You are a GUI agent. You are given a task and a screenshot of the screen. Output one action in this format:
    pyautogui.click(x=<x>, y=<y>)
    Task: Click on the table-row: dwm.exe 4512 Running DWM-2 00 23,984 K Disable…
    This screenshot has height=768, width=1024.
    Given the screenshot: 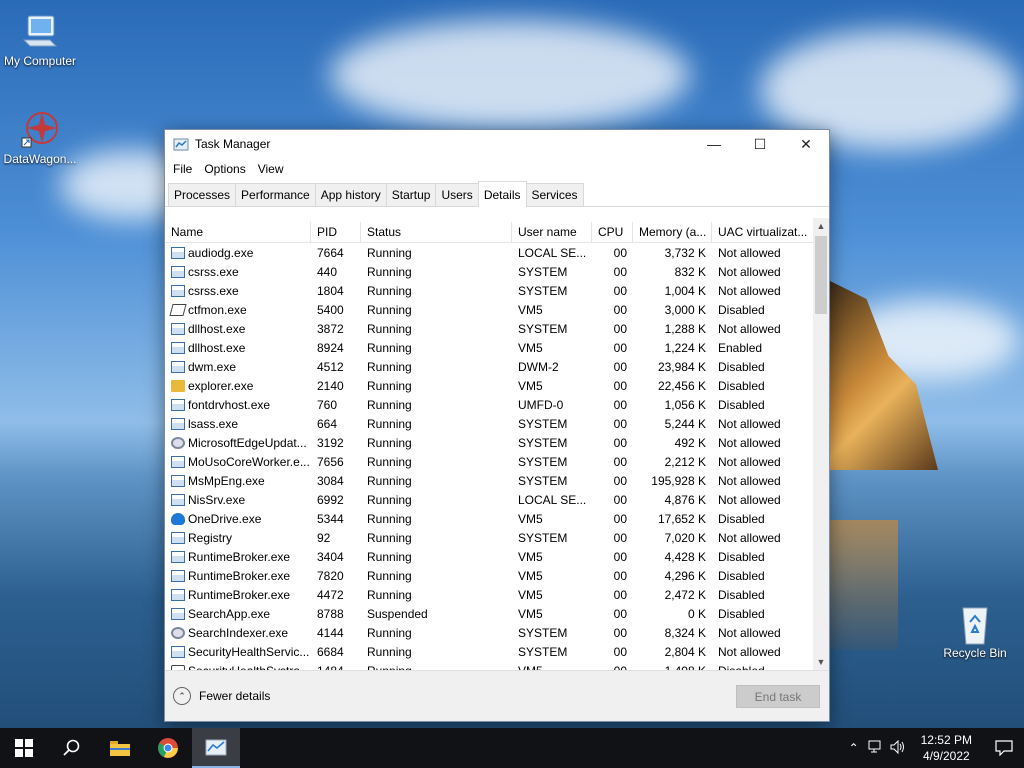 What is the action you would take?
    pyautogui.click(x=489, y=366)
    